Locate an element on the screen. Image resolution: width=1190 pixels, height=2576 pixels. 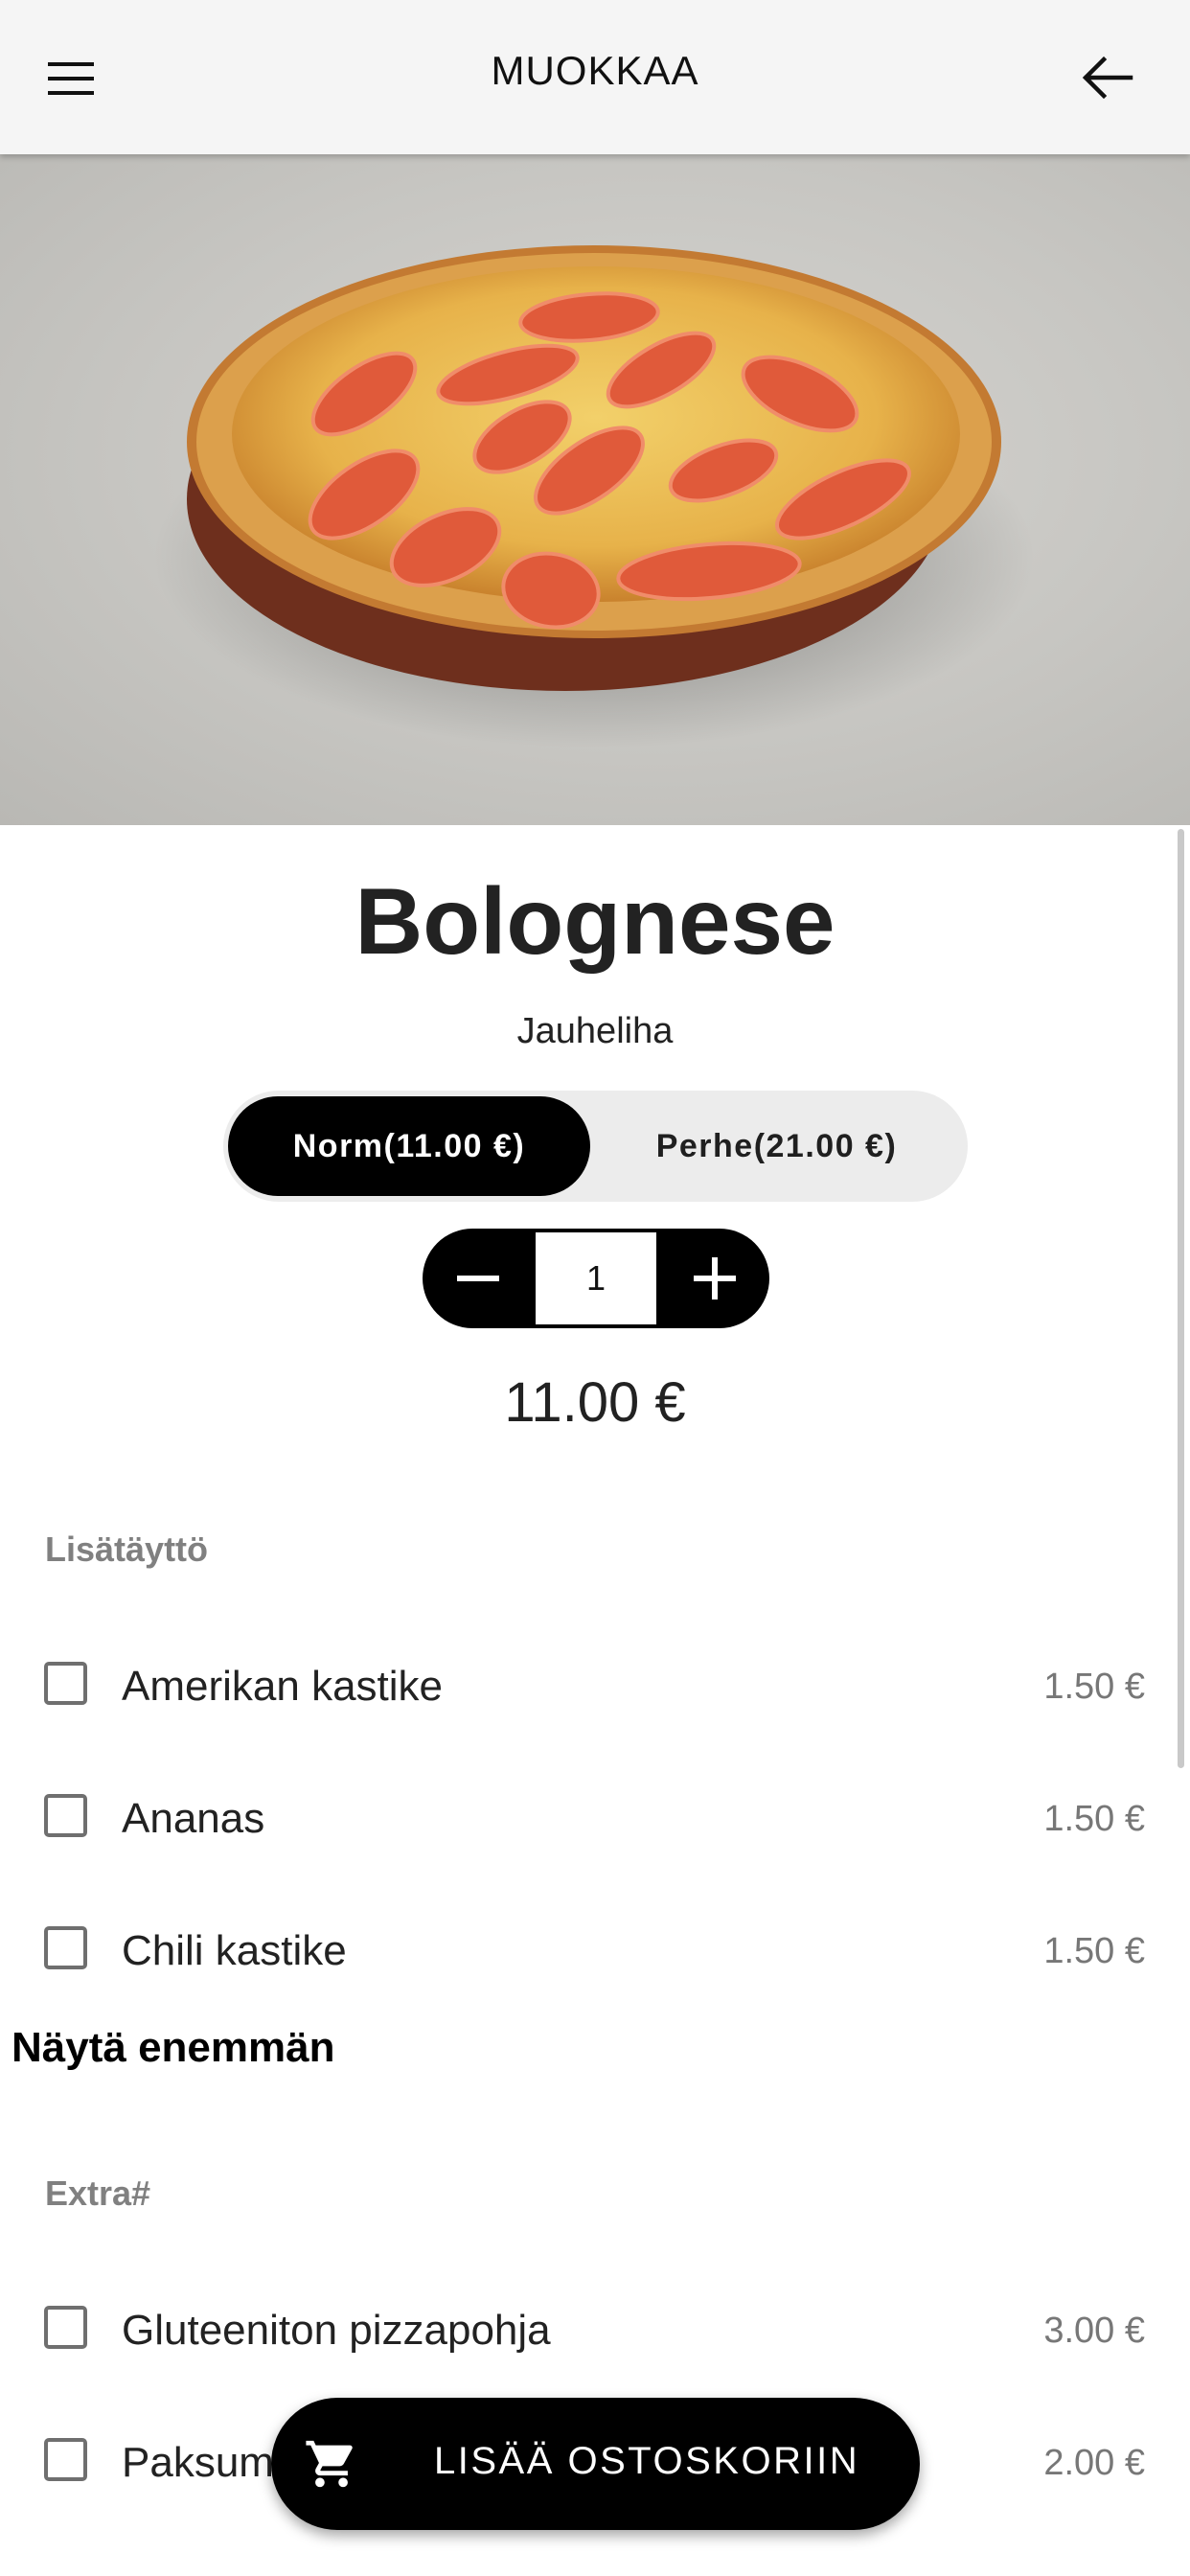
increase-quantity-button is located at coordinates (715, 1278).